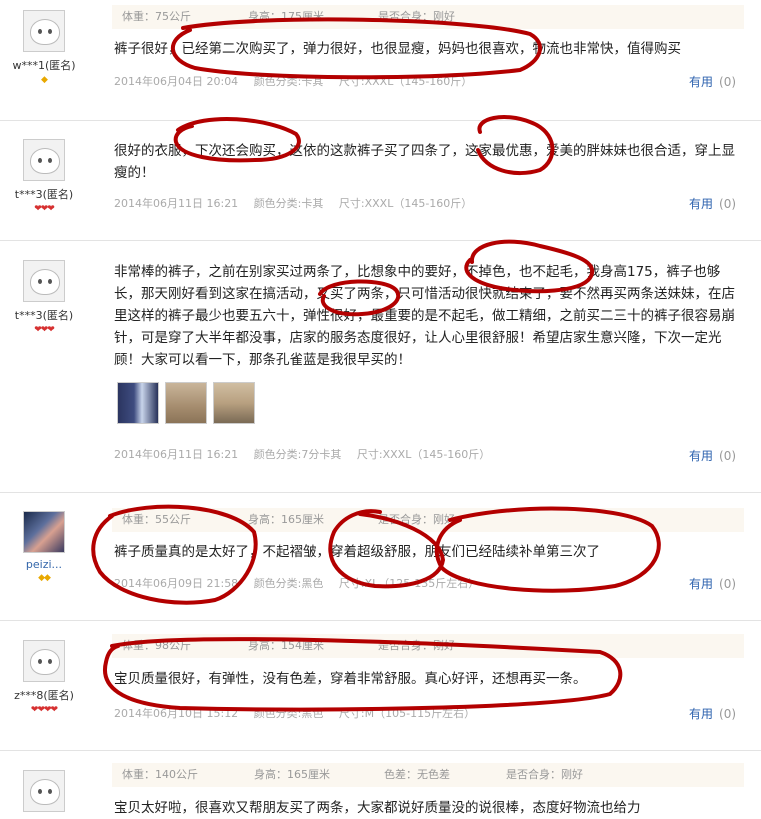 The height and width of the screenshot is (819, 761). What do you see at coordinates (417, 774) in the screenshot?
I see `meta-colordiff: 色差：无色差` at bounding box center [417, 774].